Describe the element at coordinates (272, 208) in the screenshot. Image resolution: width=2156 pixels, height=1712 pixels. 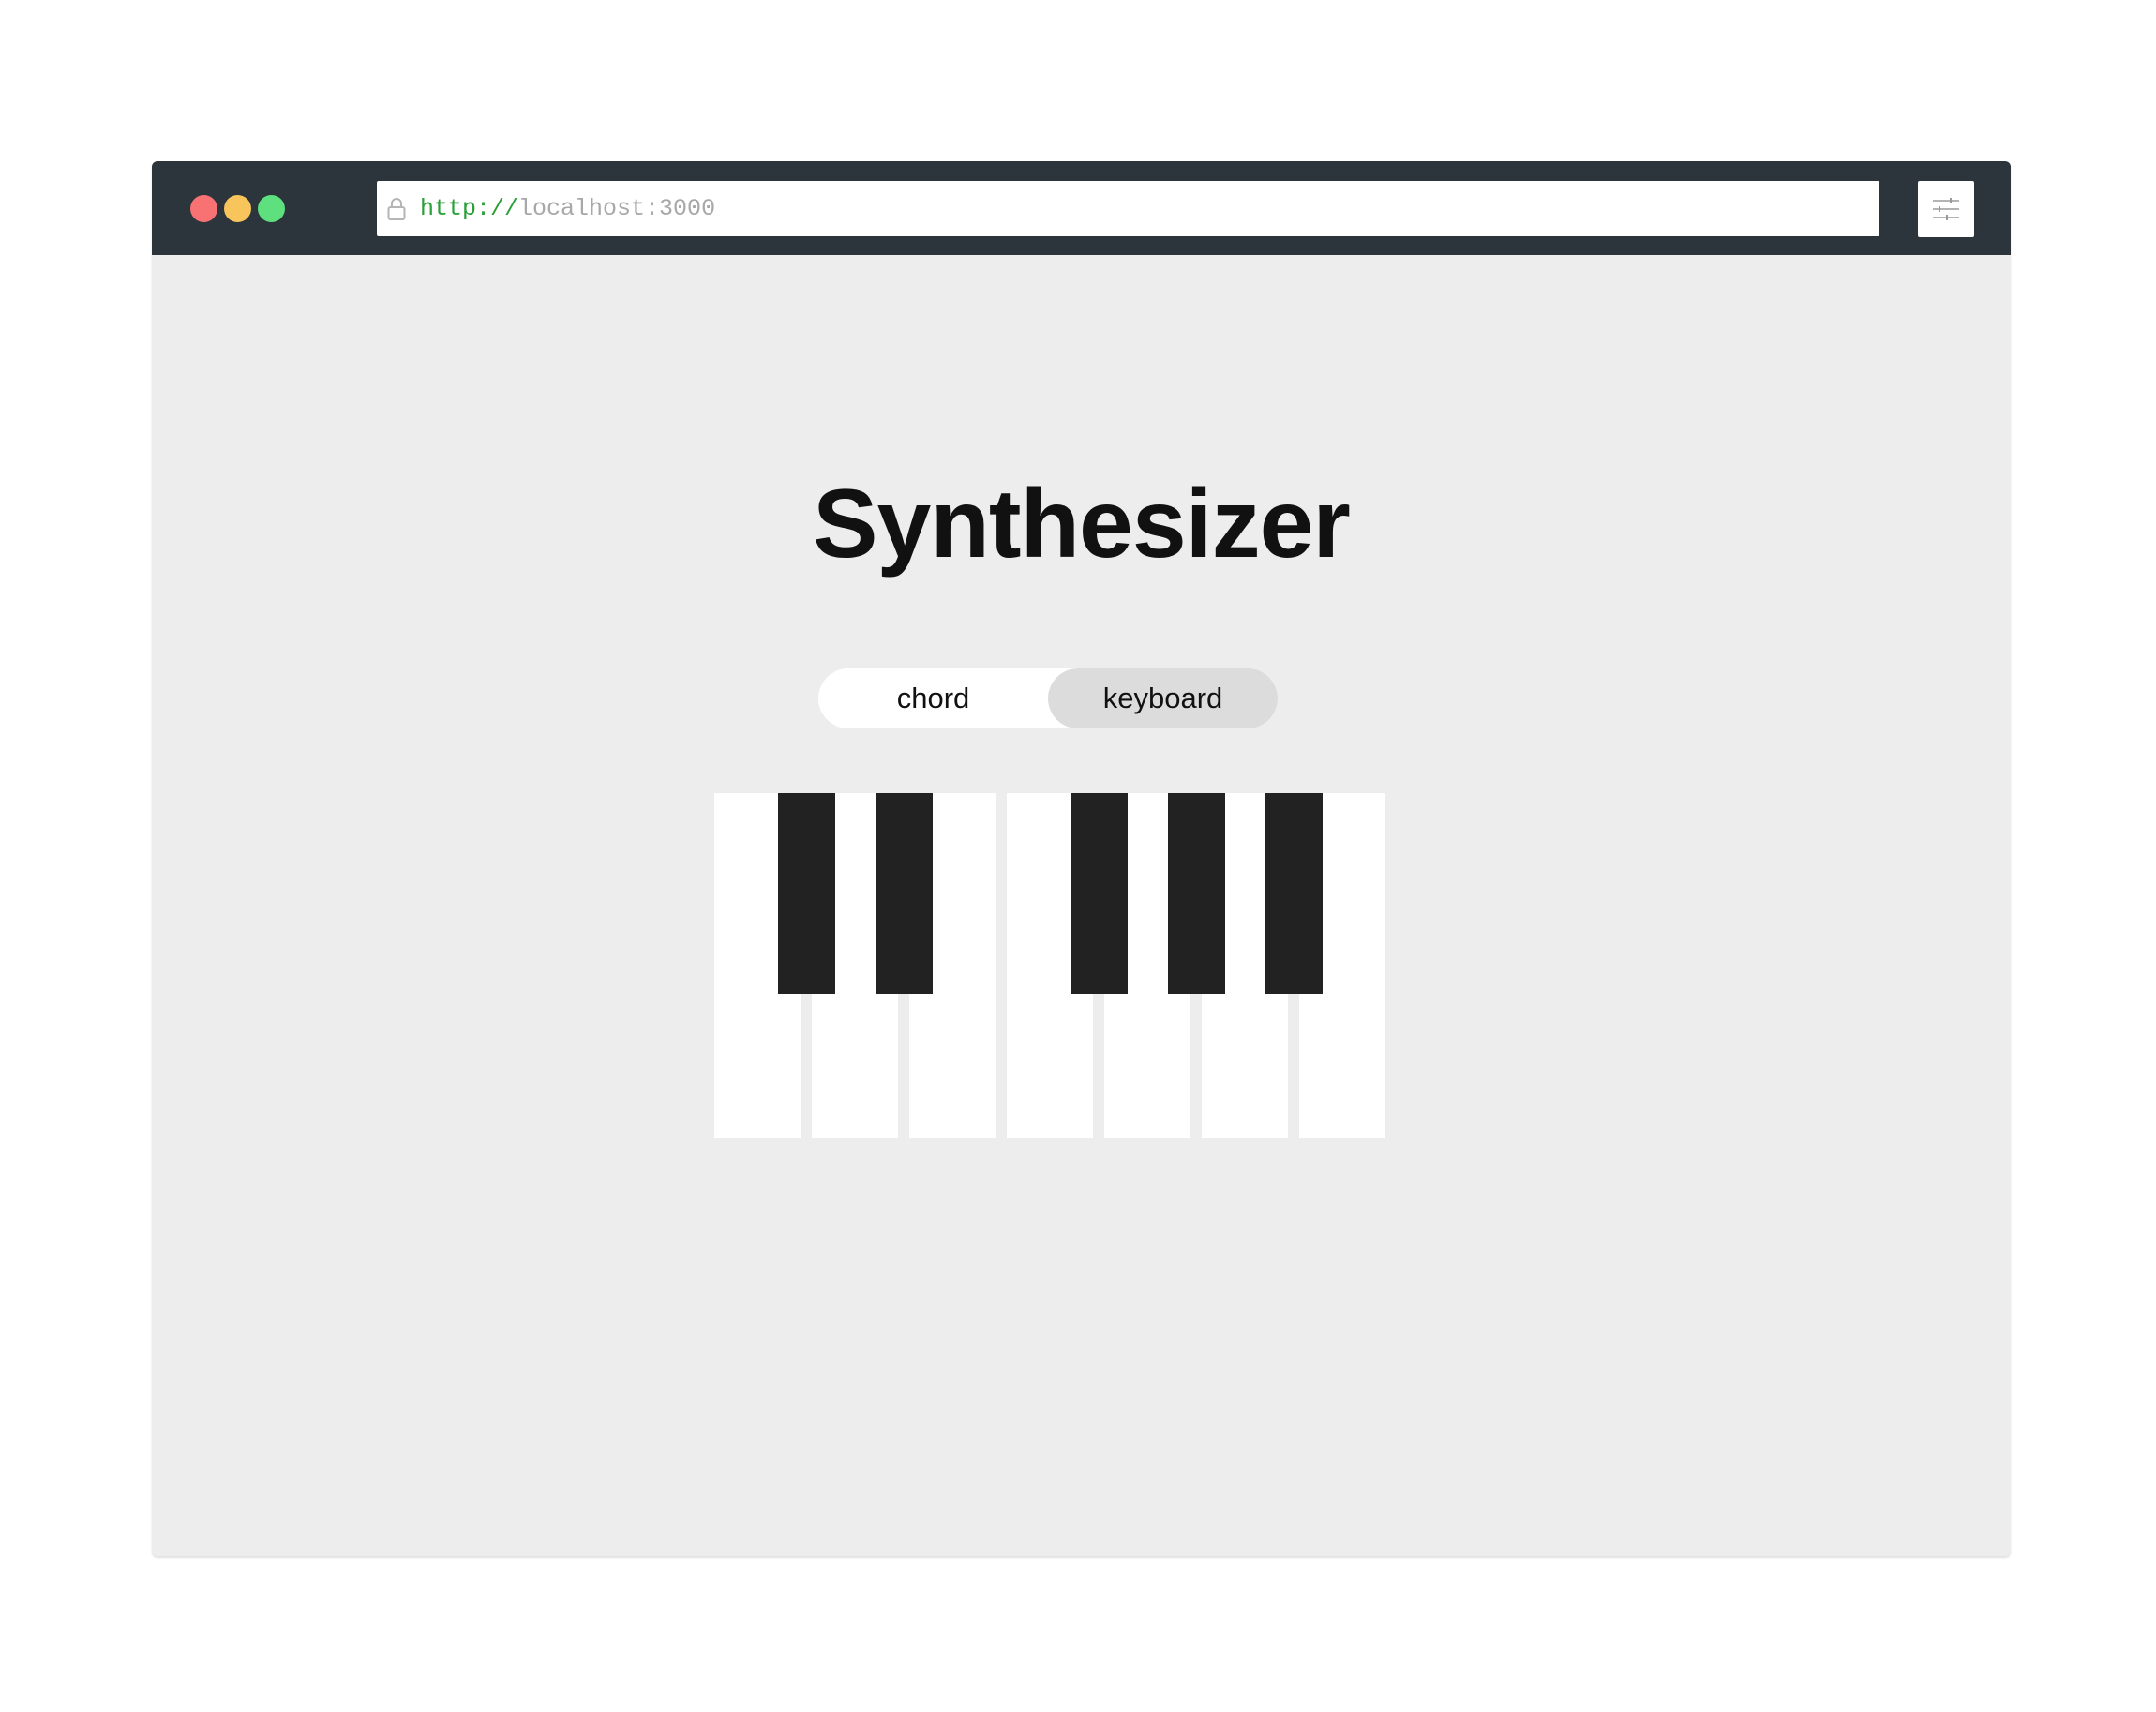
I see `maximize-window-button` at that location.